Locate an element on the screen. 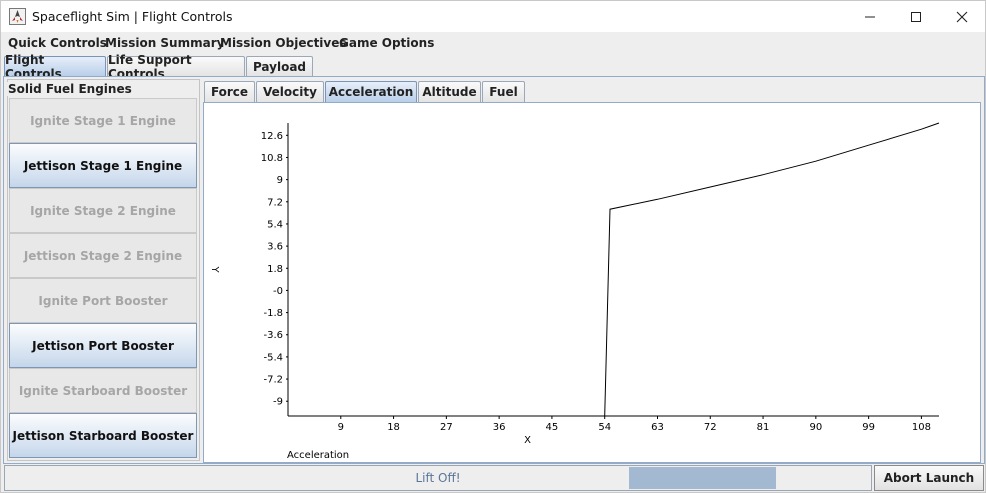 This screenshot has height=493, width=986. menu-mission-summary: Mission Summary is located at coordinates (164, 43).